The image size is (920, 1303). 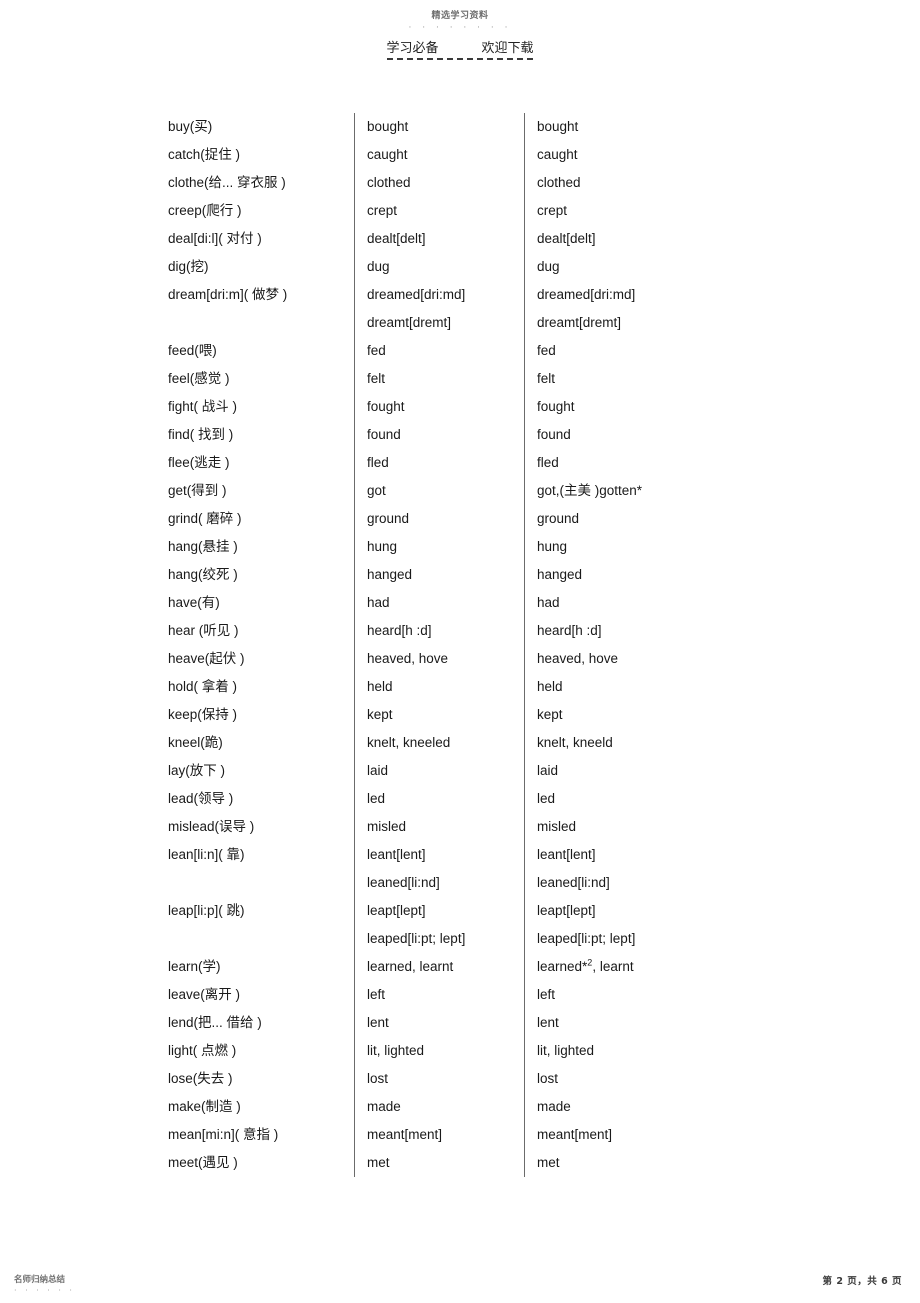 What do you see at coordinates (629, 463) in the screenshot?
I see `verb-past-participle-cell: fled` at bounding box center [629, 463].